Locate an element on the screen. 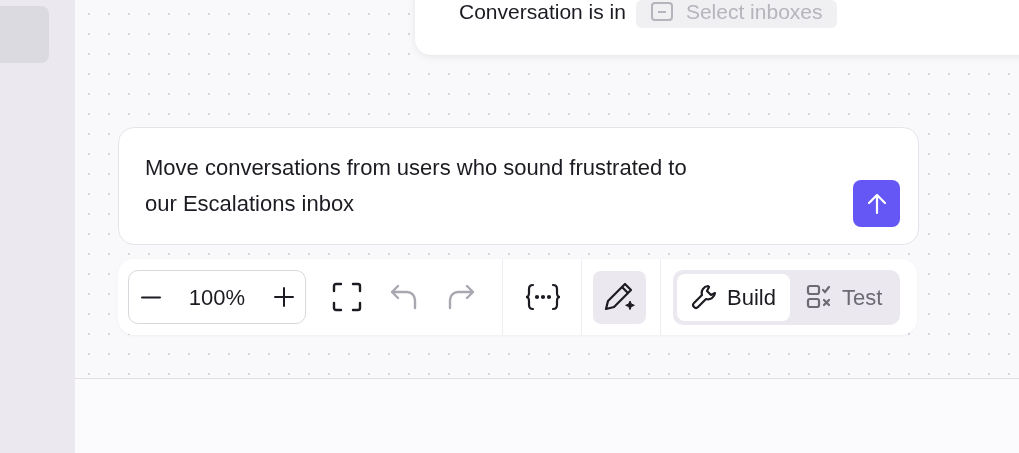 This screenshot has width=1019, height=453. minus-icon is located at coordinates (151, 297).